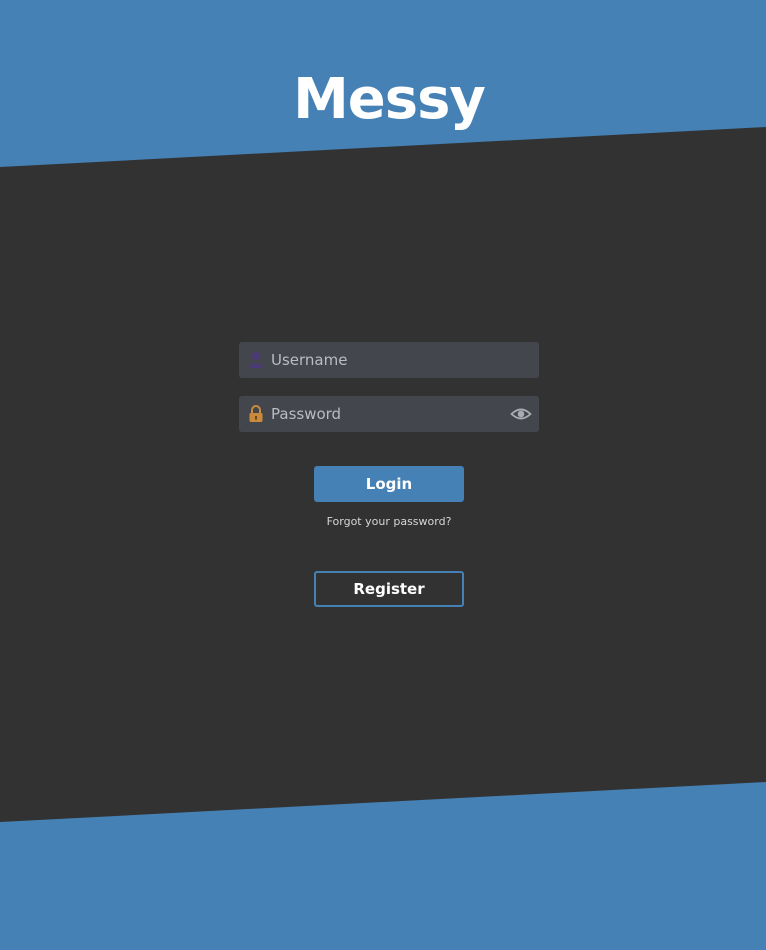 The image size is (766, 950). I want to click on register-button: Register, so click(389, 589).